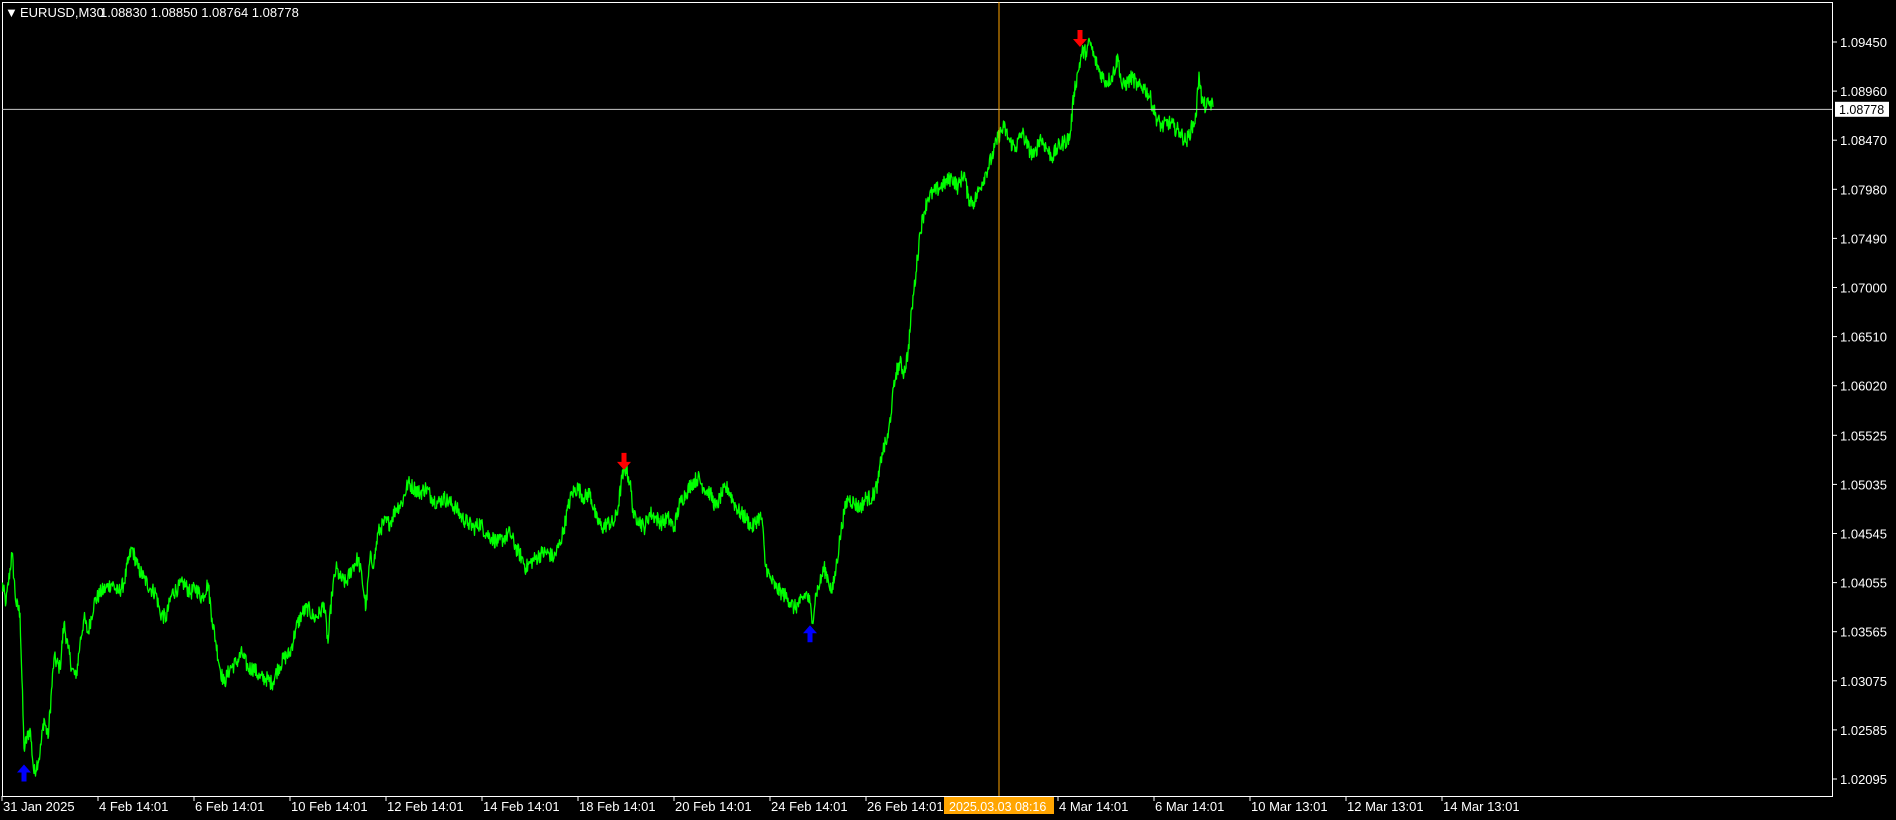 Image resolution: width=1896 pixels, height=820 pixels. What do you see at coordinates (905, 806) in the screenshot?
I see `time-axis-label: 26 Feb 14:01` at bounding box center [905, 806].